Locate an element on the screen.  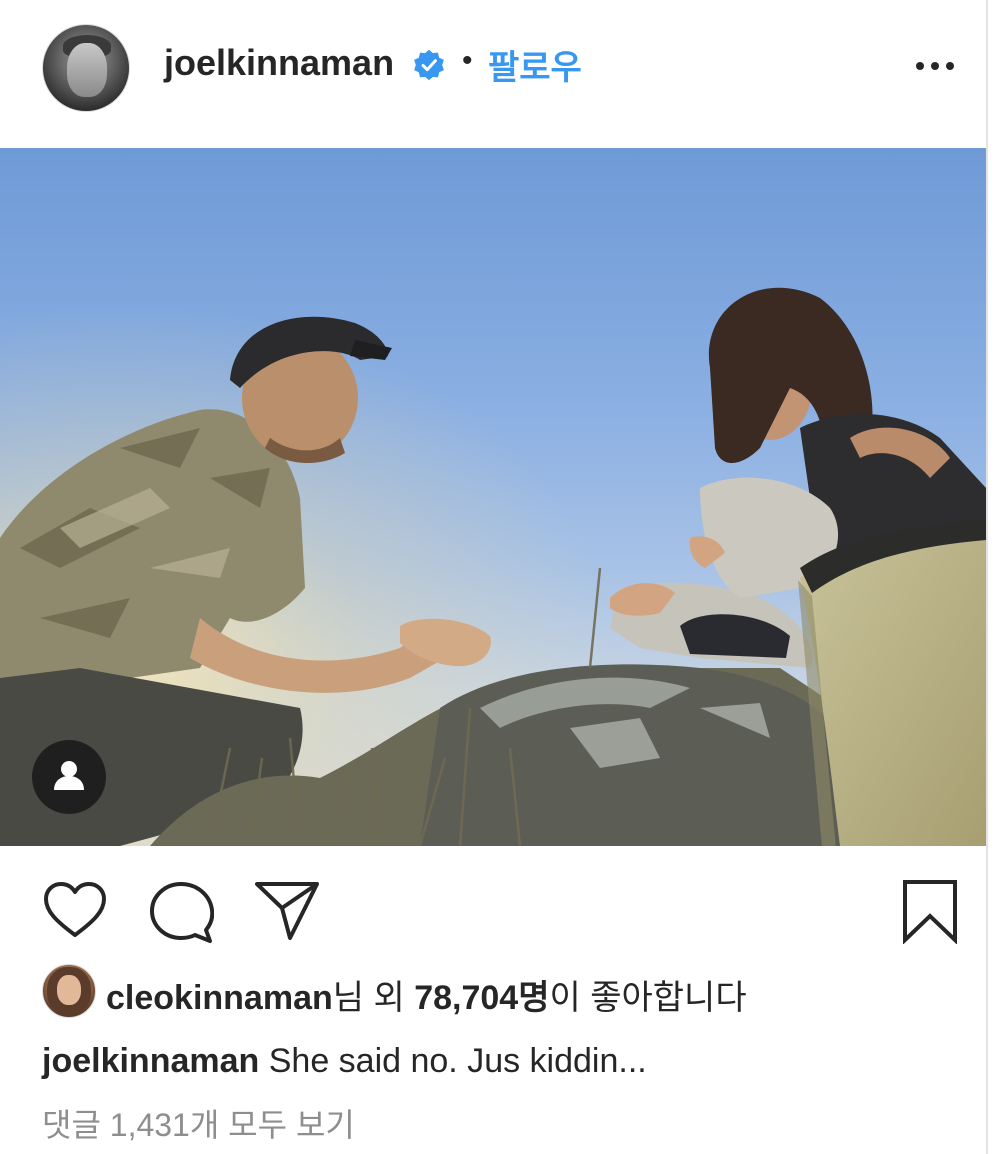
view-all-comments-link: 댓글 1,431개 모두 보기 is located at coordinates (198, 1123).